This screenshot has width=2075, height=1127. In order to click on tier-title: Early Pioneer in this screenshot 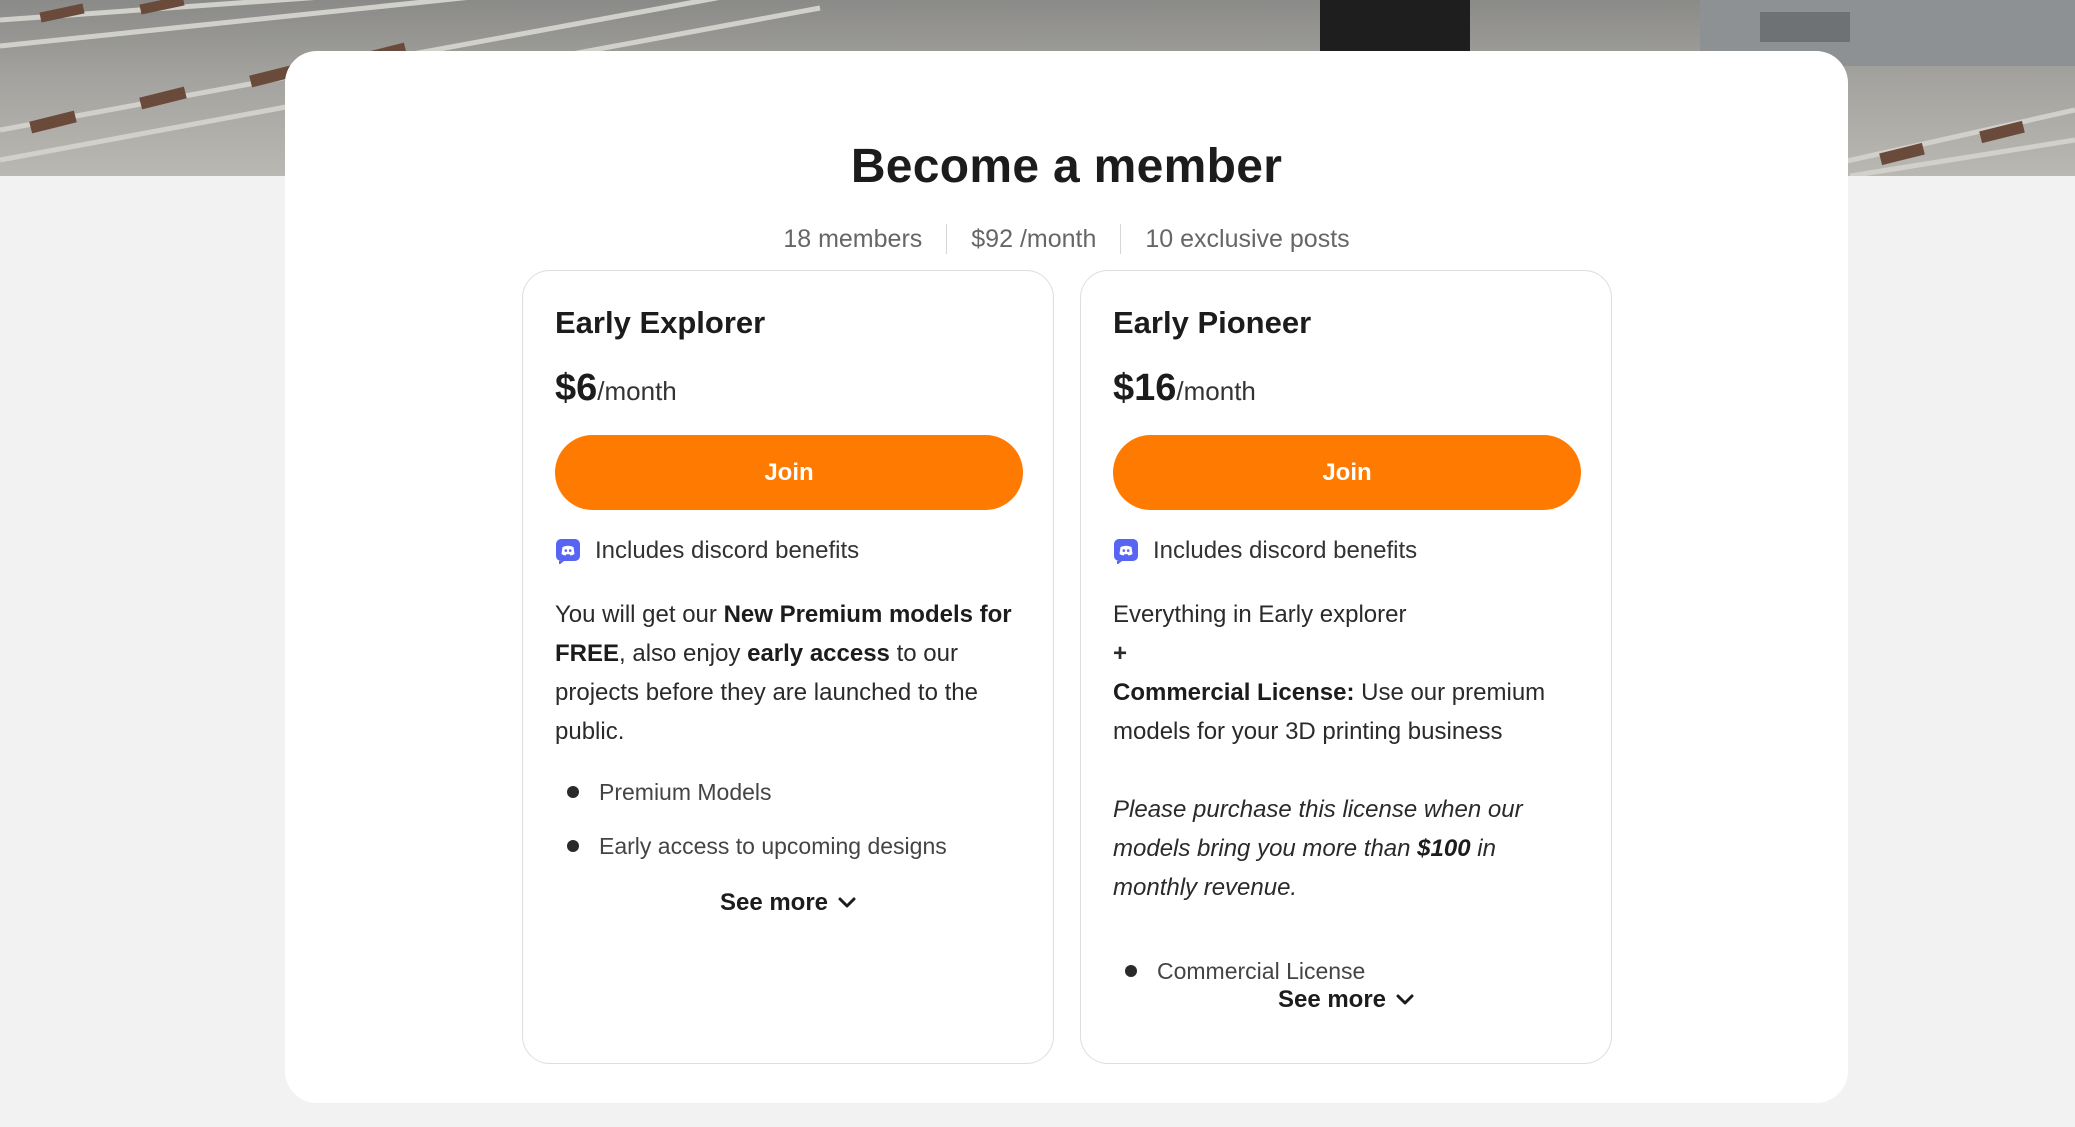, I will do `click(1212, 322)`.